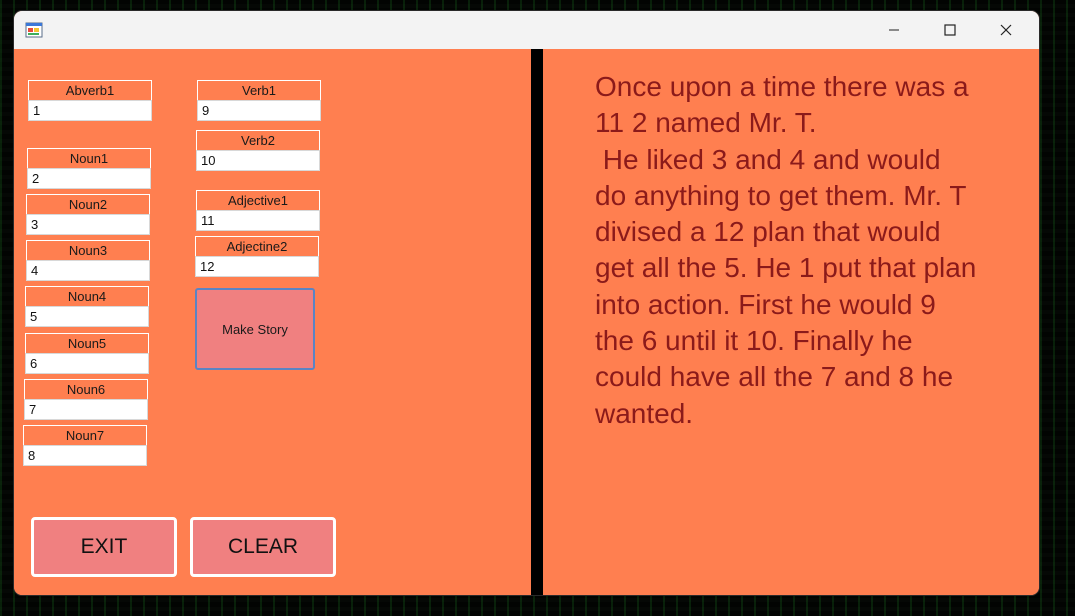  I want to click on verb1-input, so click(259, 110).